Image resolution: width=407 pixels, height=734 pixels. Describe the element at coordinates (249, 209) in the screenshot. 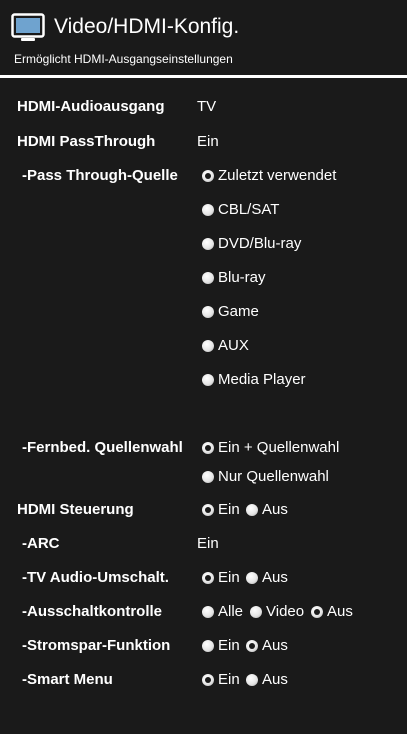

I see `option-label: CBL/SAT` at that location.